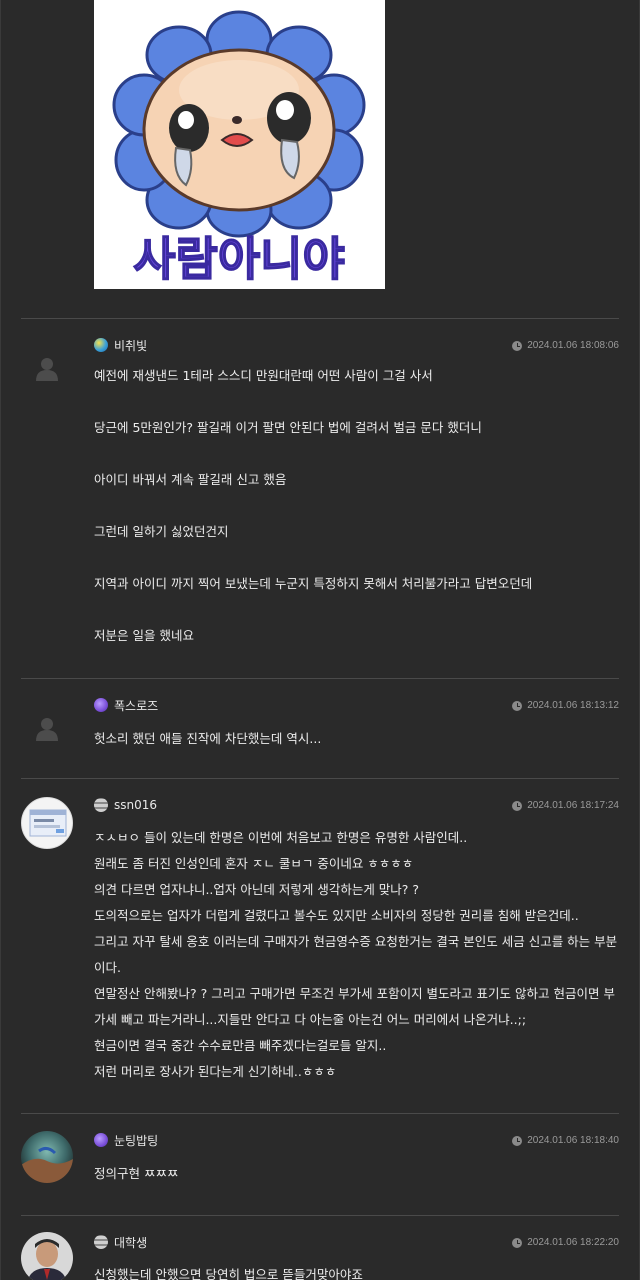 This screenshot has width=640, height=1280. What do you see at coordinates (130, 345) in the screenshot?
I see `nickname: 비취빛` at bounding box center [130, 345].